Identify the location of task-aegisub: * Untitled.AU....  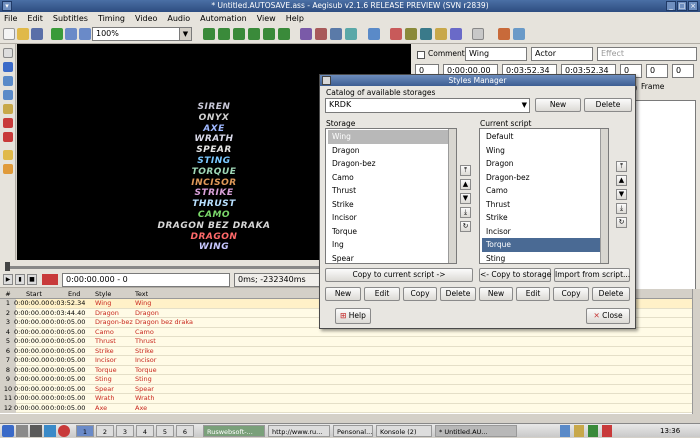
(476, 431).